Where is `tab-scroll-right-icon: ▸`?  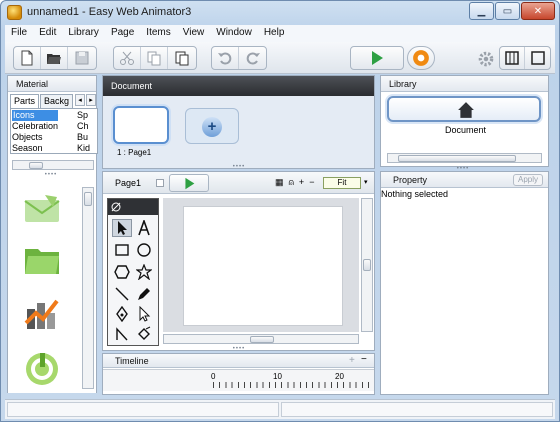 tab-scroll-right-icon: ▸ is located at coordinates (91, 100).